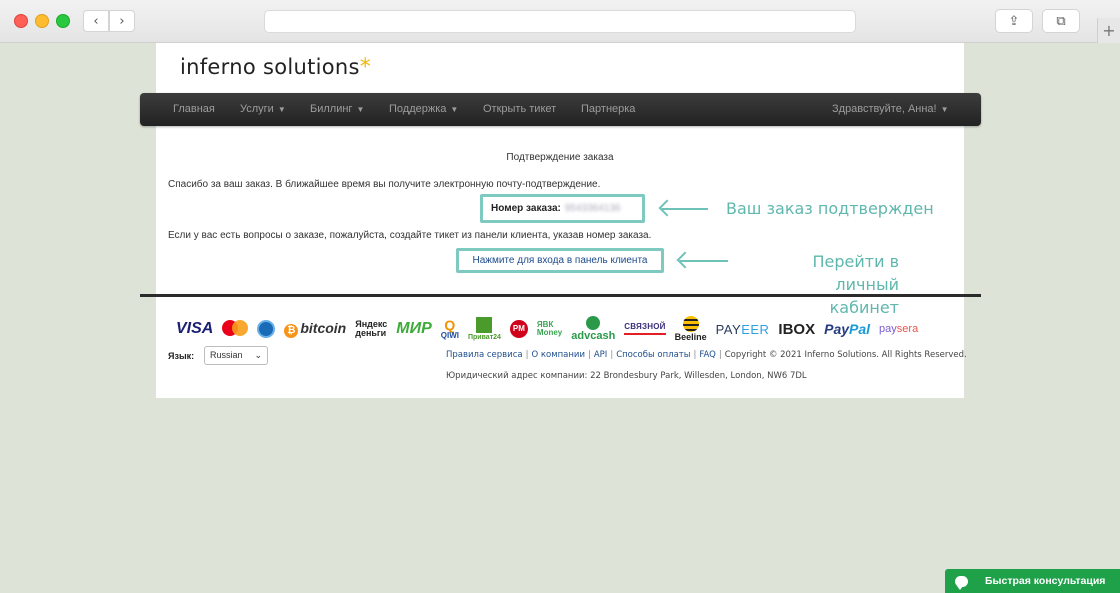  What do you see at coordinates (549, 328) in the screenshot?
I see `yabk-money-logo: ЯВК Money` at bounding box center [549, 328].